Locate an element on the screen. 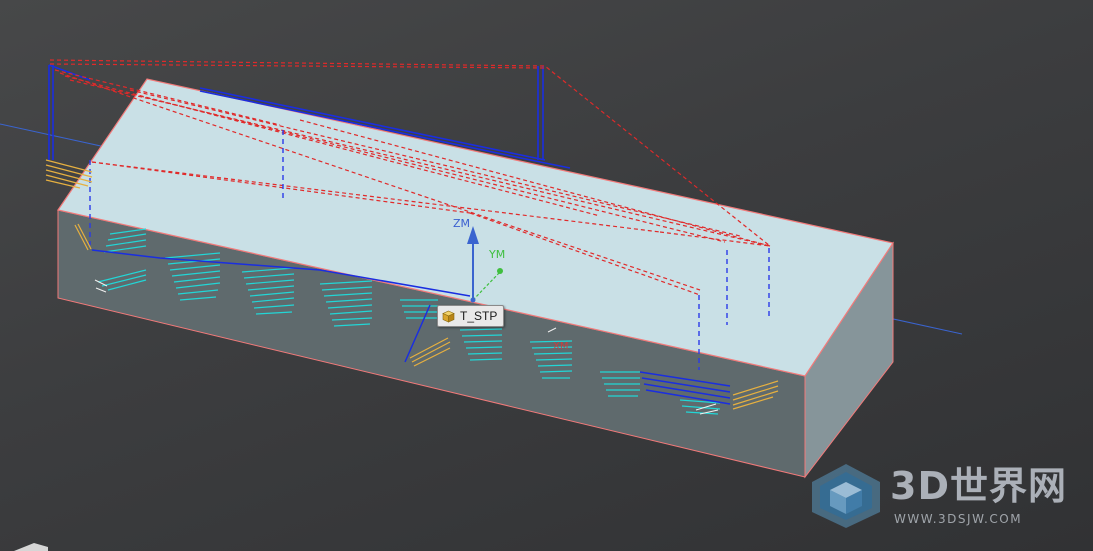 The height and width of the screenshot is (551, 1093). site-watermark: 3D世界网 WWW.3DSJW.COM is located at coordinates (943, 497).